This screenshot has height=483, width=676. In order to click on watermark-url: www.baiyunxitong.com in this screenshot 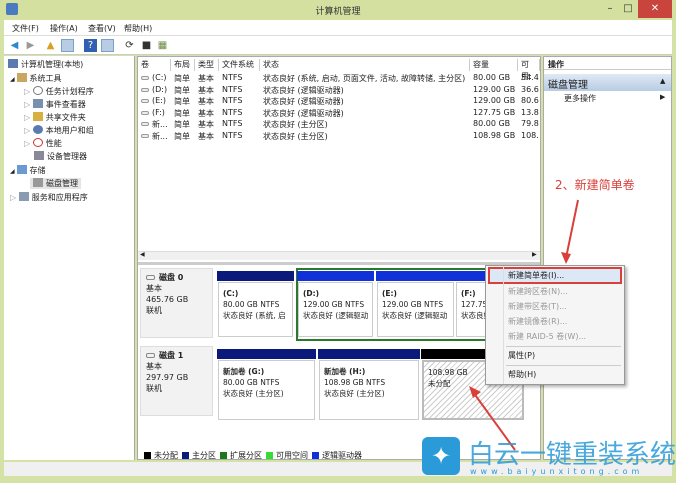, I will do `click(557, 471)`.